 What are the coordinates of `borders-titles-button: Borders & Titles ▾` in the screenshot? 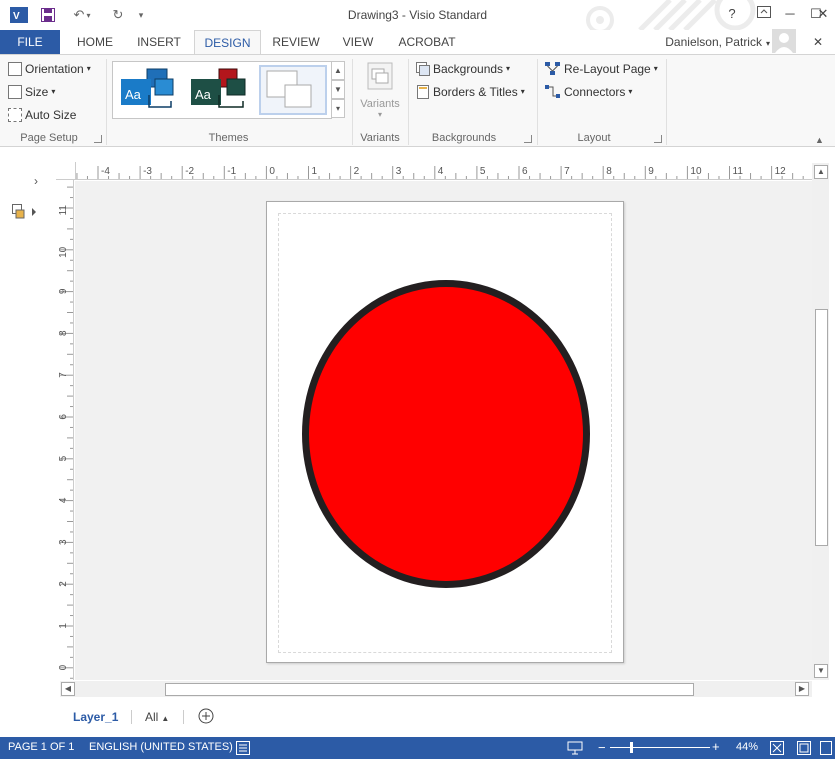 It's located at (470, 92).